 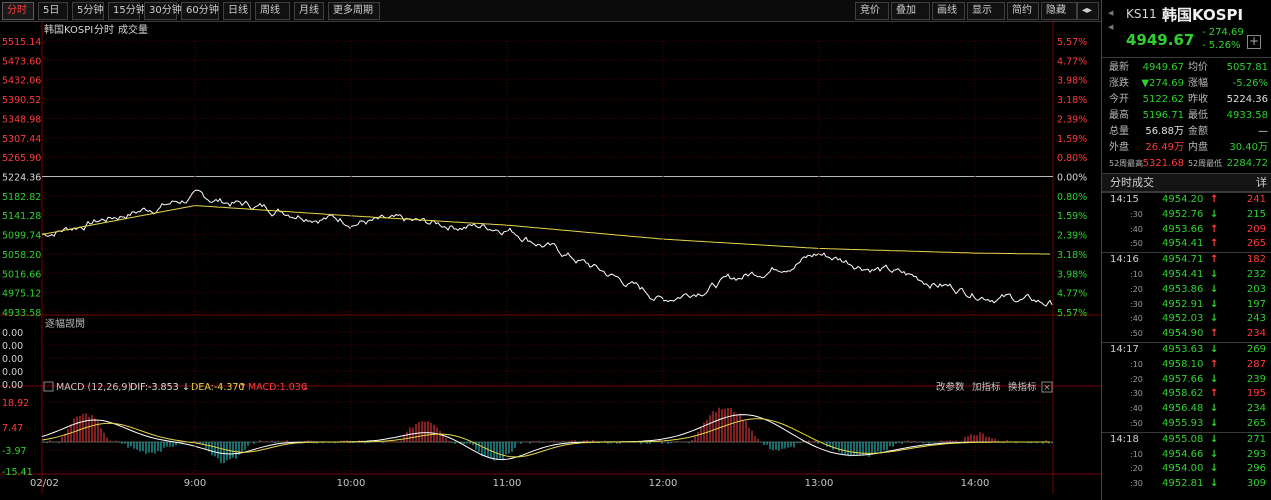 What do you see at coordinates (133, 29) in the screenshot?
I see `volume-label: 成交量` at bounding box center [133, 29].